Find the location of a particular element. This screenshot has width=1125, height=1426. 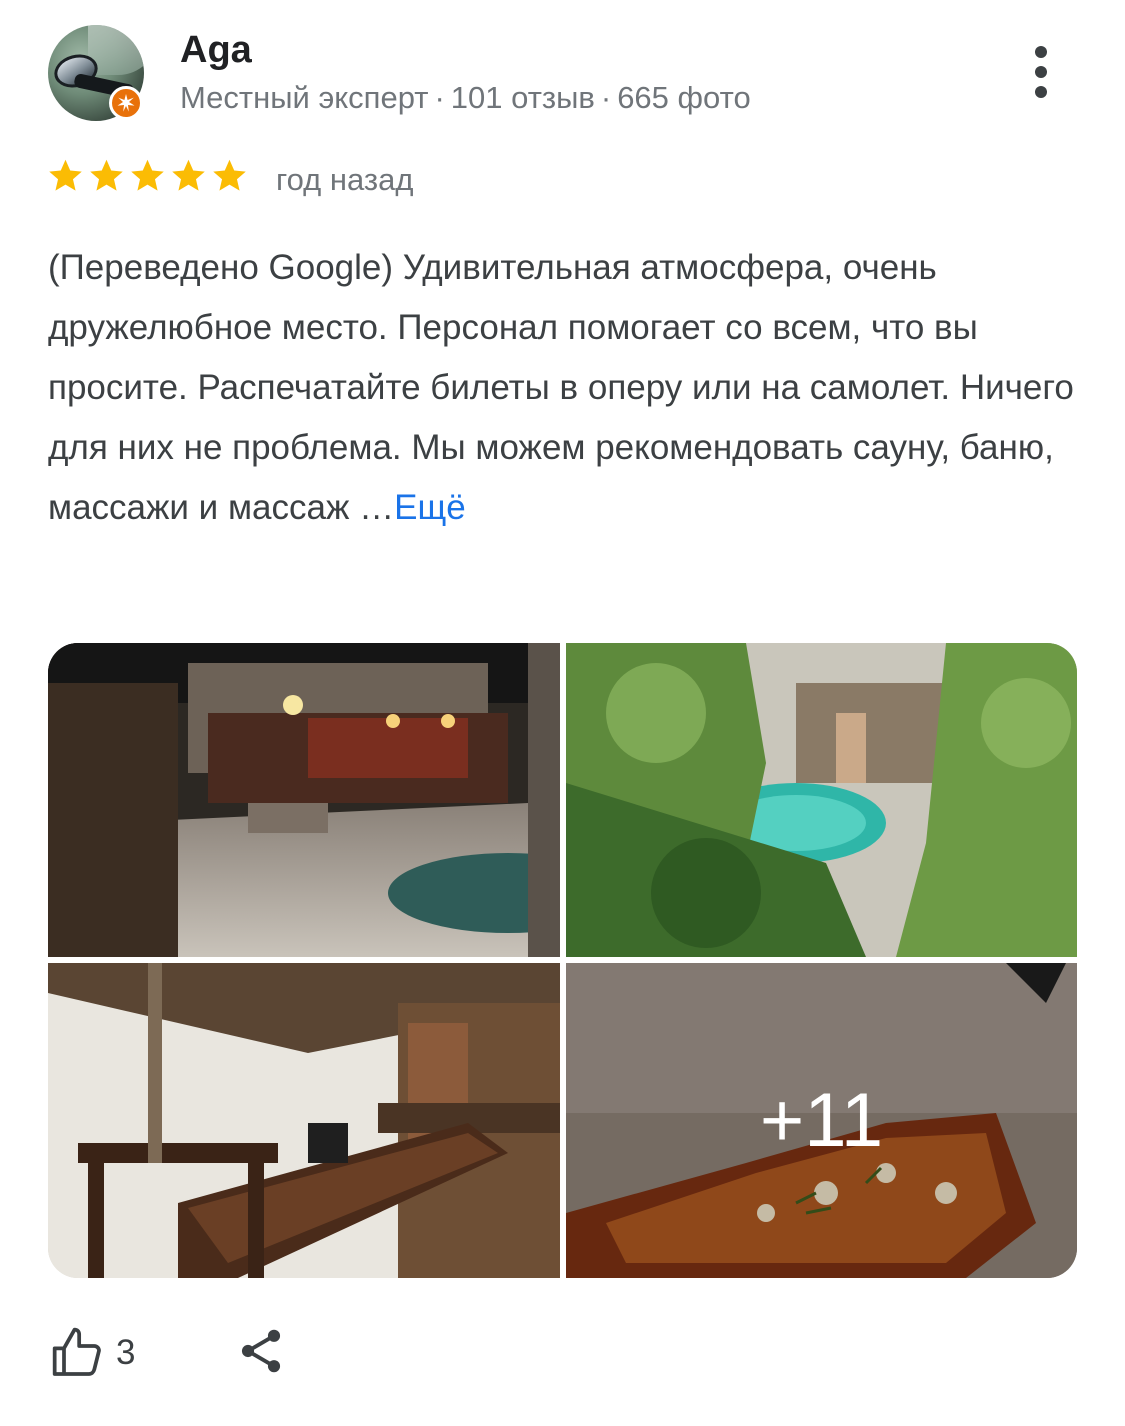

review-photo-pool is located at coordinates (821, 800).